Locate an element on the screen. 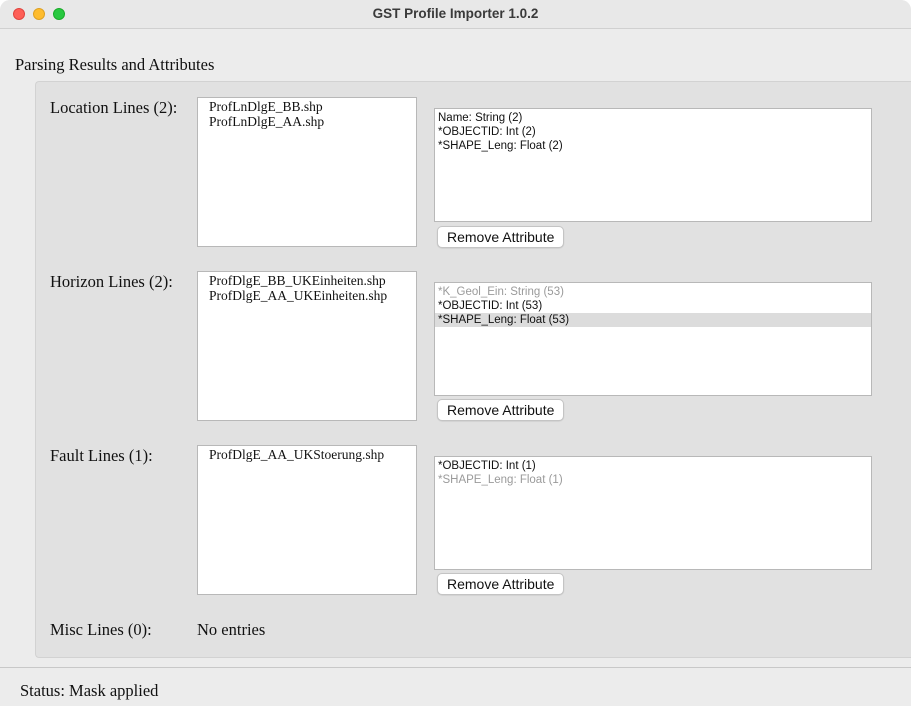 This screenshot has width=911, height=706. status-text: Status: Mask applied is located at coordinates (89, 690).